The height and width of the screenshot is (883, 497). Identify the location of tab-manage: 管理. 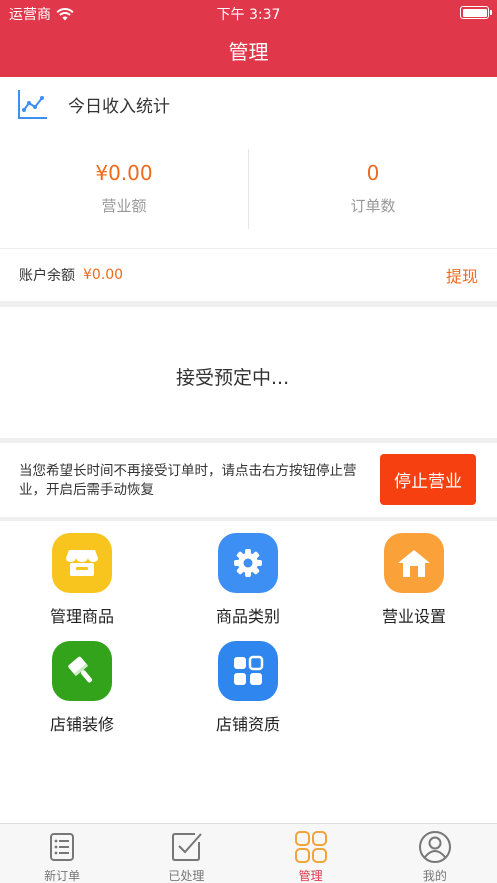
(311, 853).